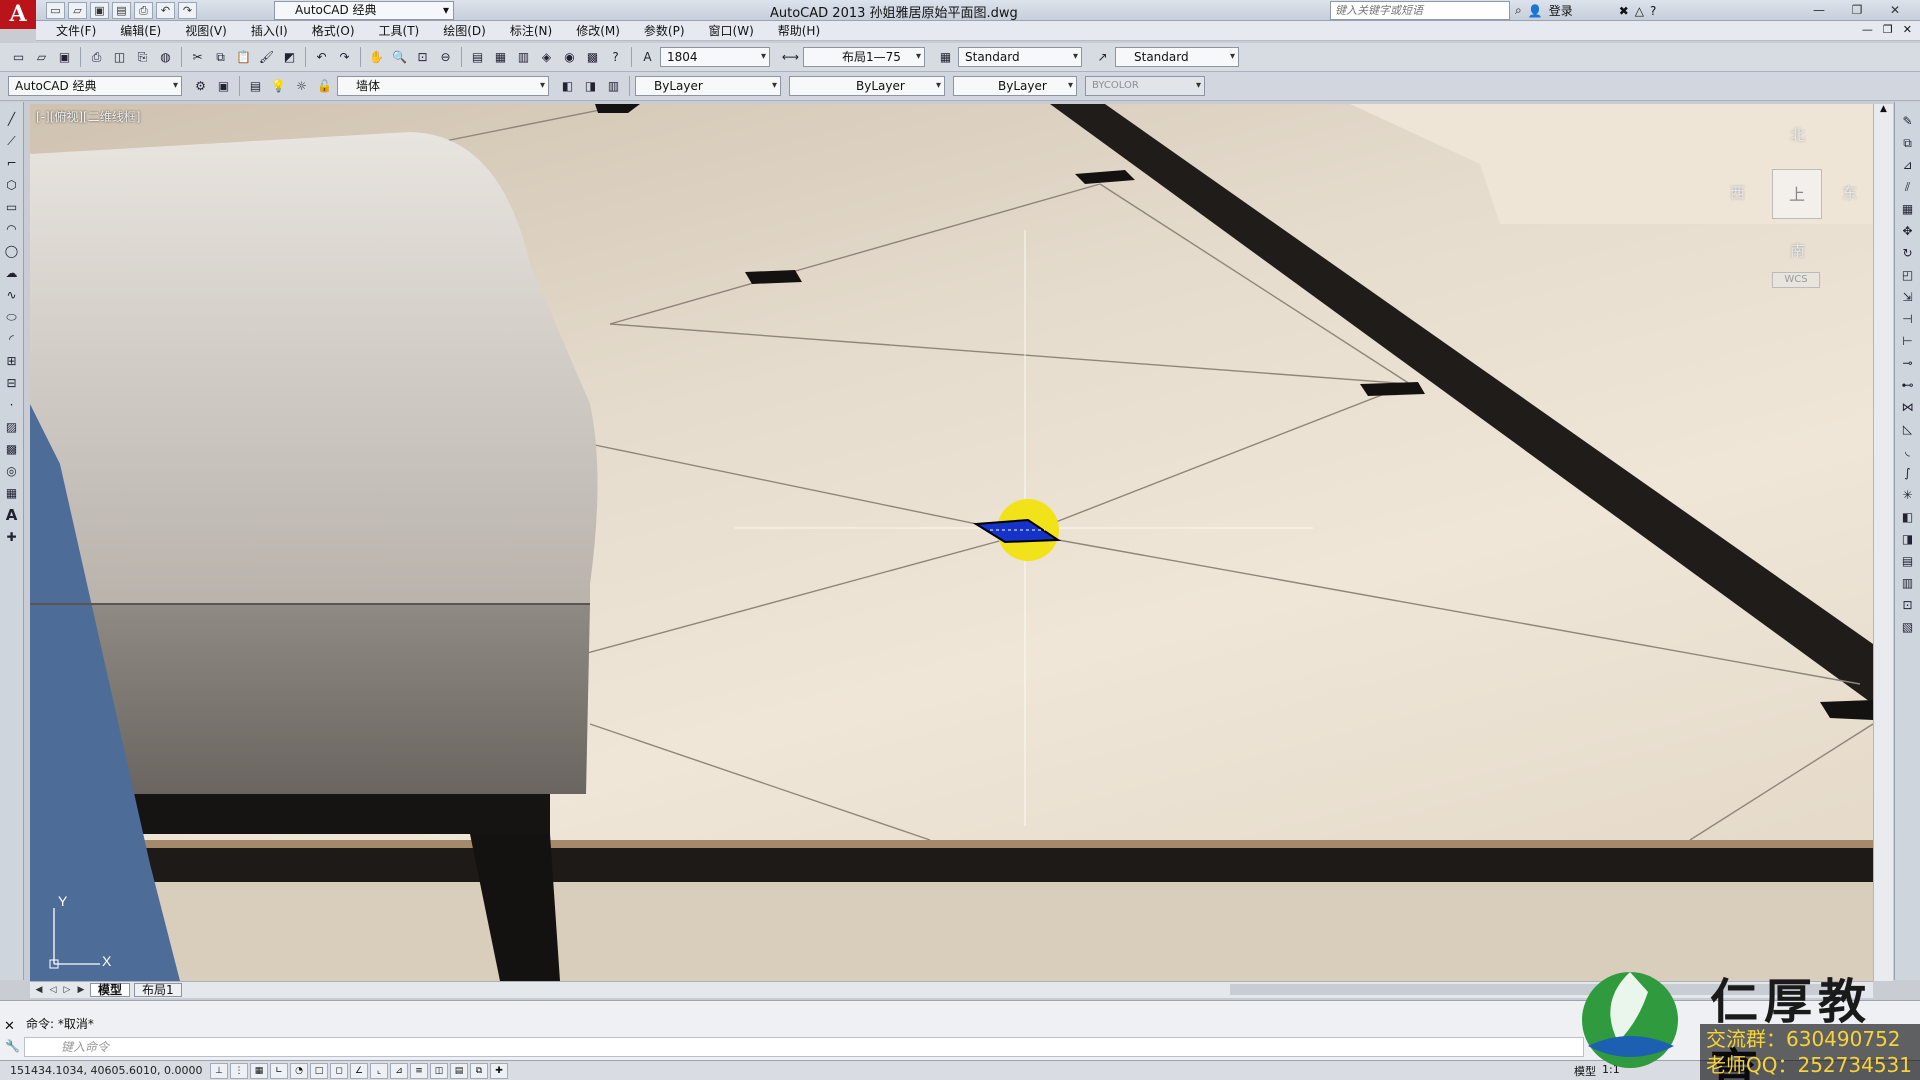  Describe the element at coordinates (1819, 10) in the screenshot. I see `minimize-button: —` at that location.